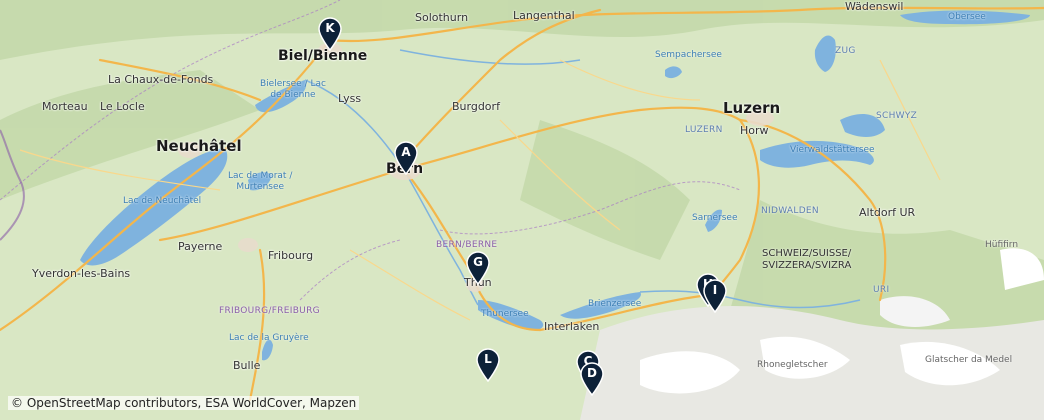 The height and width of the screenshot is (420, 1044). I want to click on marker-label: K, so click(330, 28).